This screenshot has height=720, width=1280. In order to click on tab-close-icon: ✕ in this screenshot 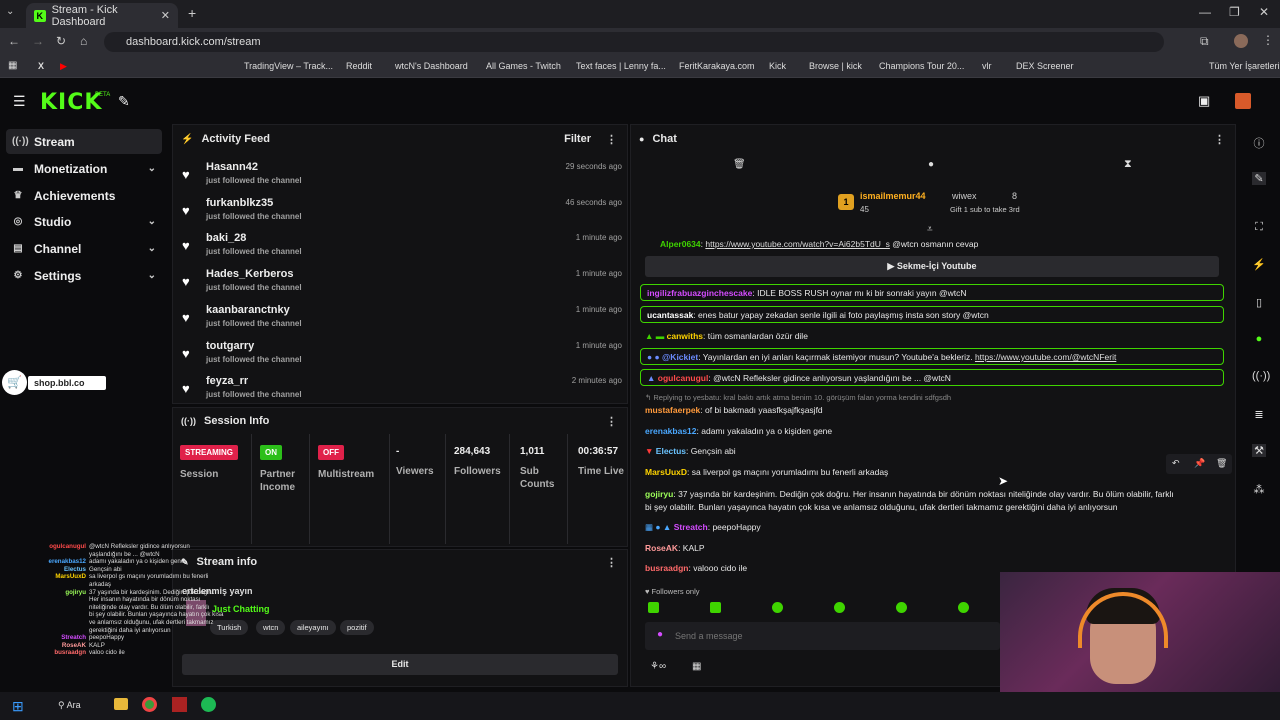, I will do `click(165, 15)`.